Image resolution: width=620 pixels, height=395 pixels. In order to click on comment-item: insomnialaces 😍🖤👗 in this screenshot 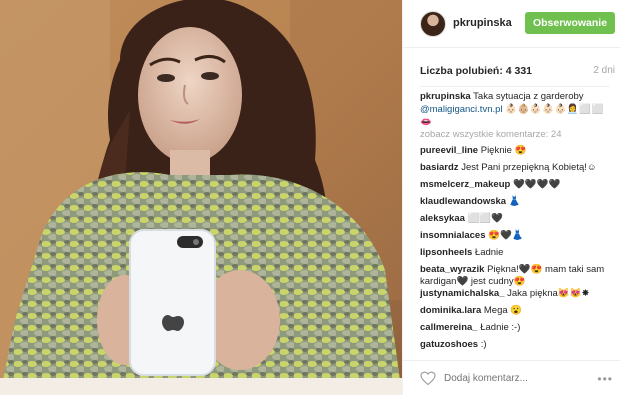, I will do `click(517, 238)`.